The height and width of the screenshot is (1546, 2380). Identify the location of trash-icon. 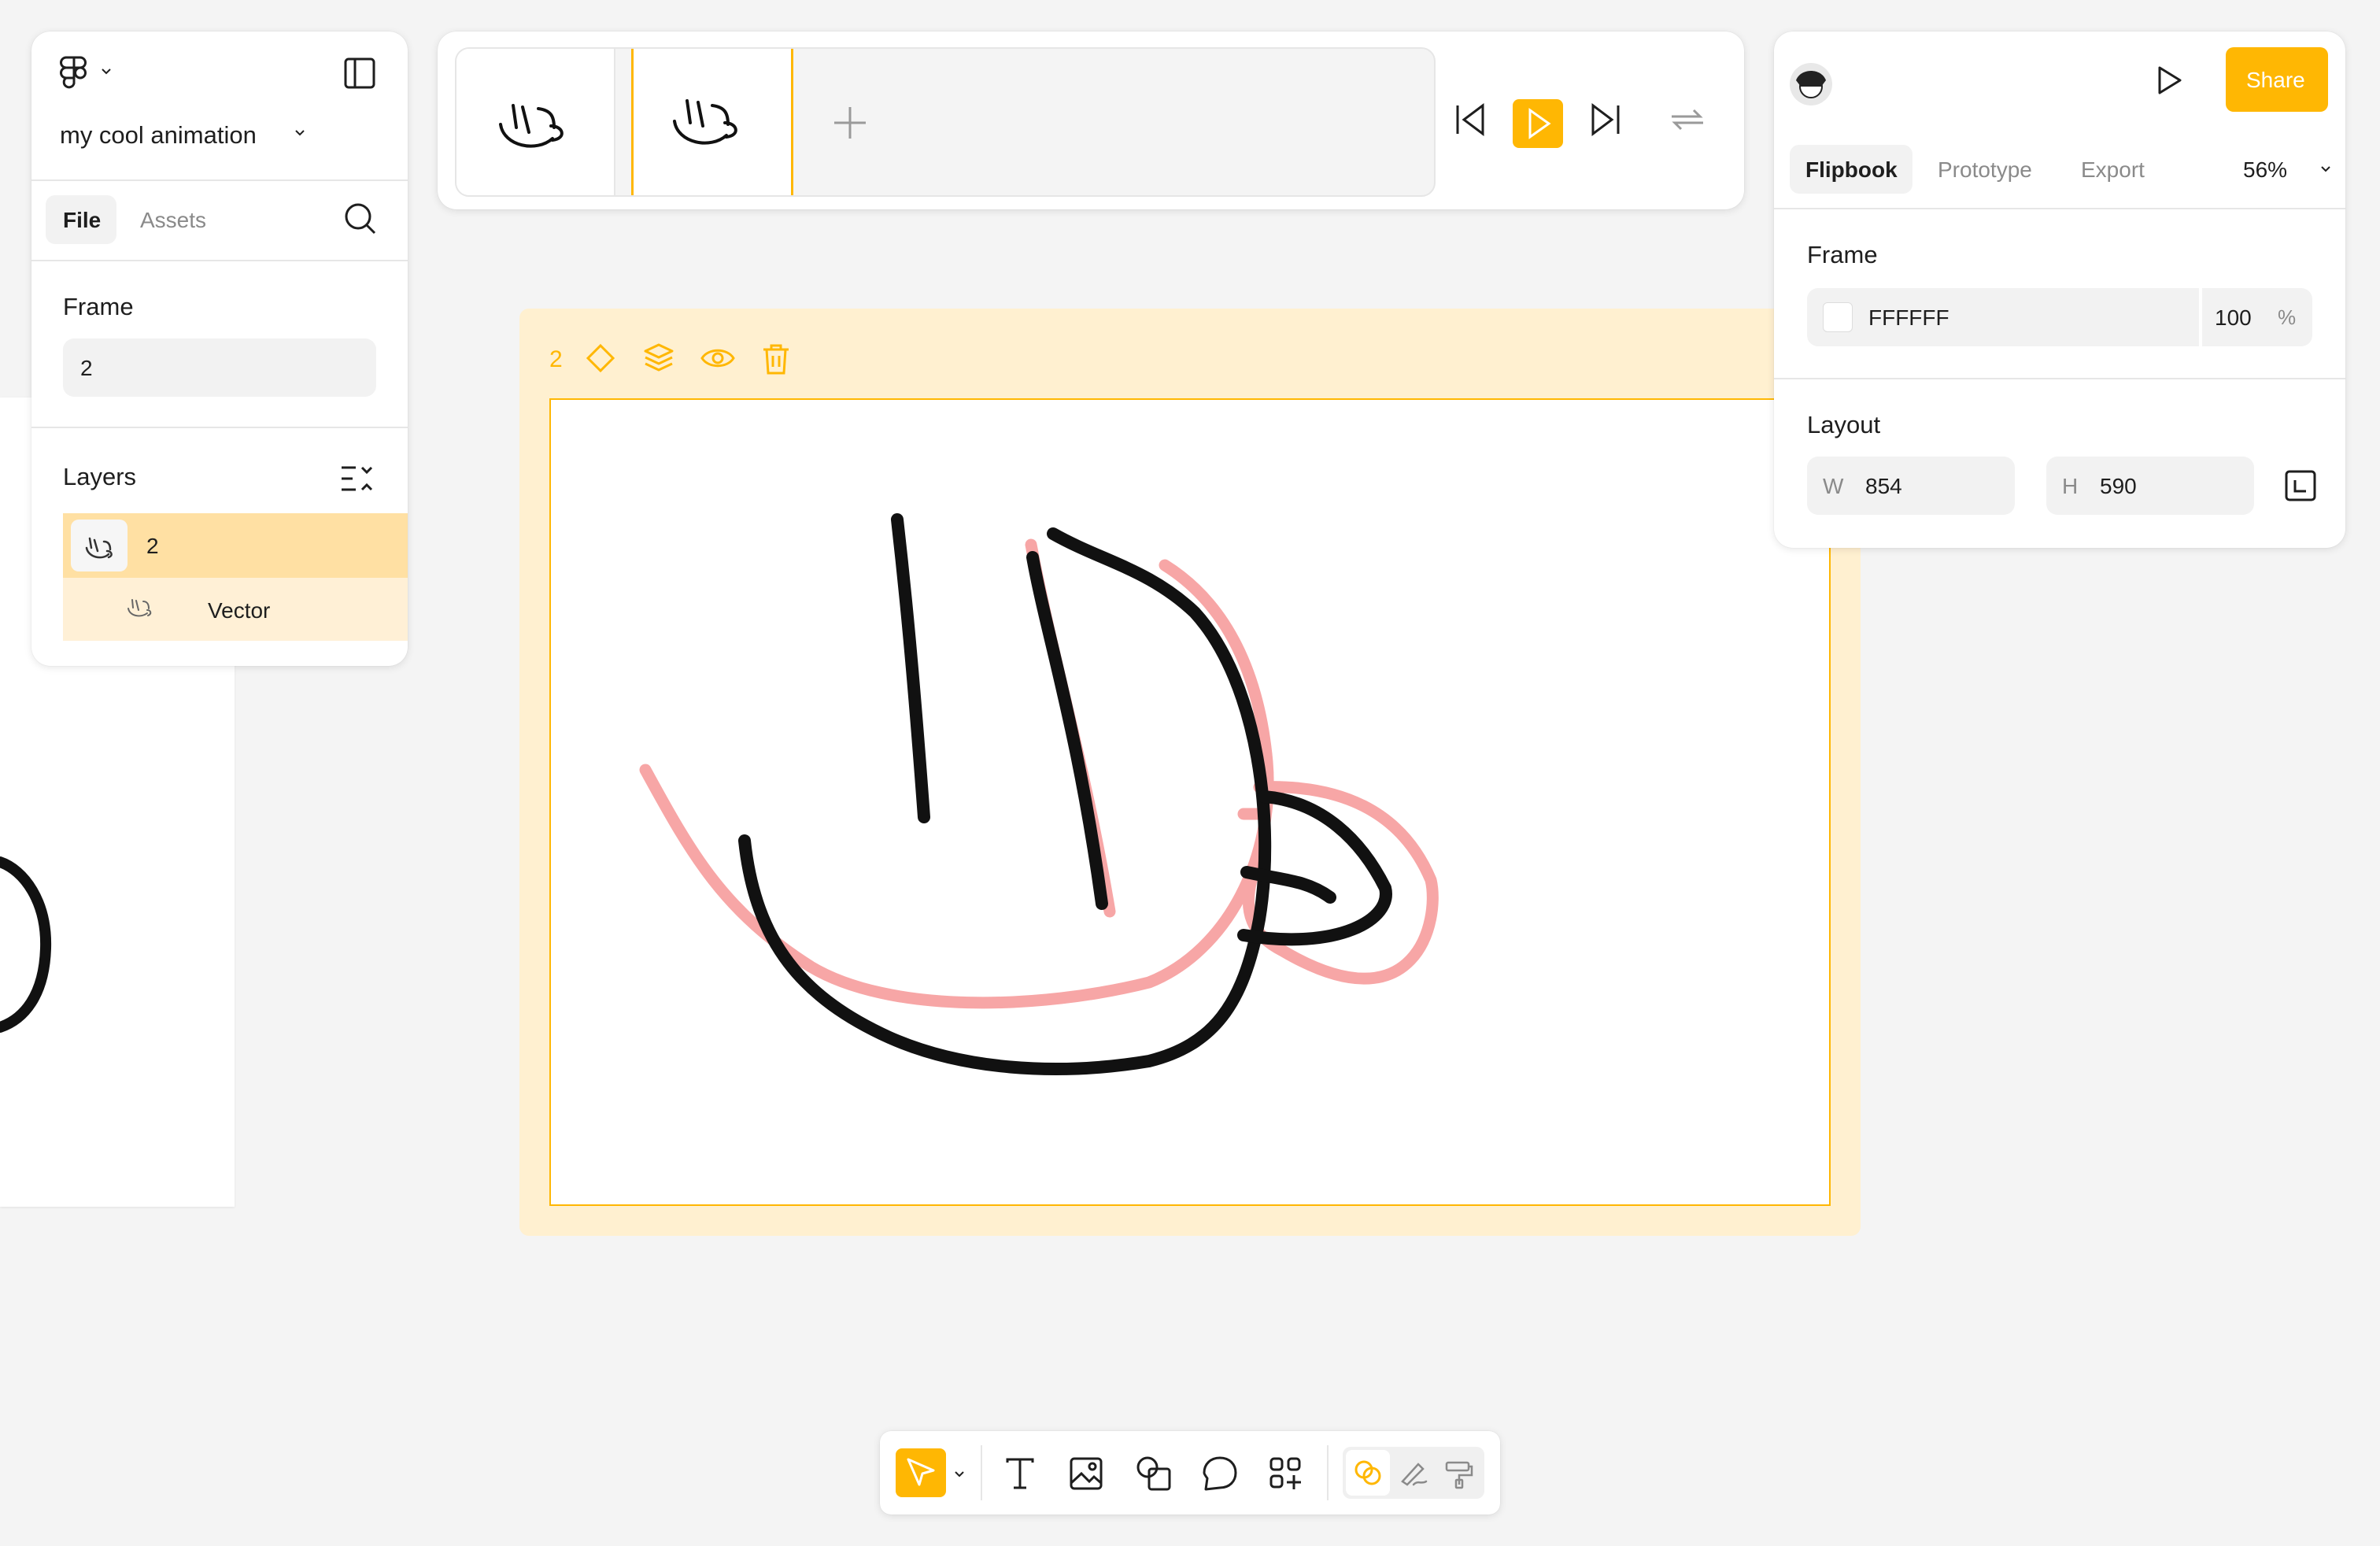
(776, 359).